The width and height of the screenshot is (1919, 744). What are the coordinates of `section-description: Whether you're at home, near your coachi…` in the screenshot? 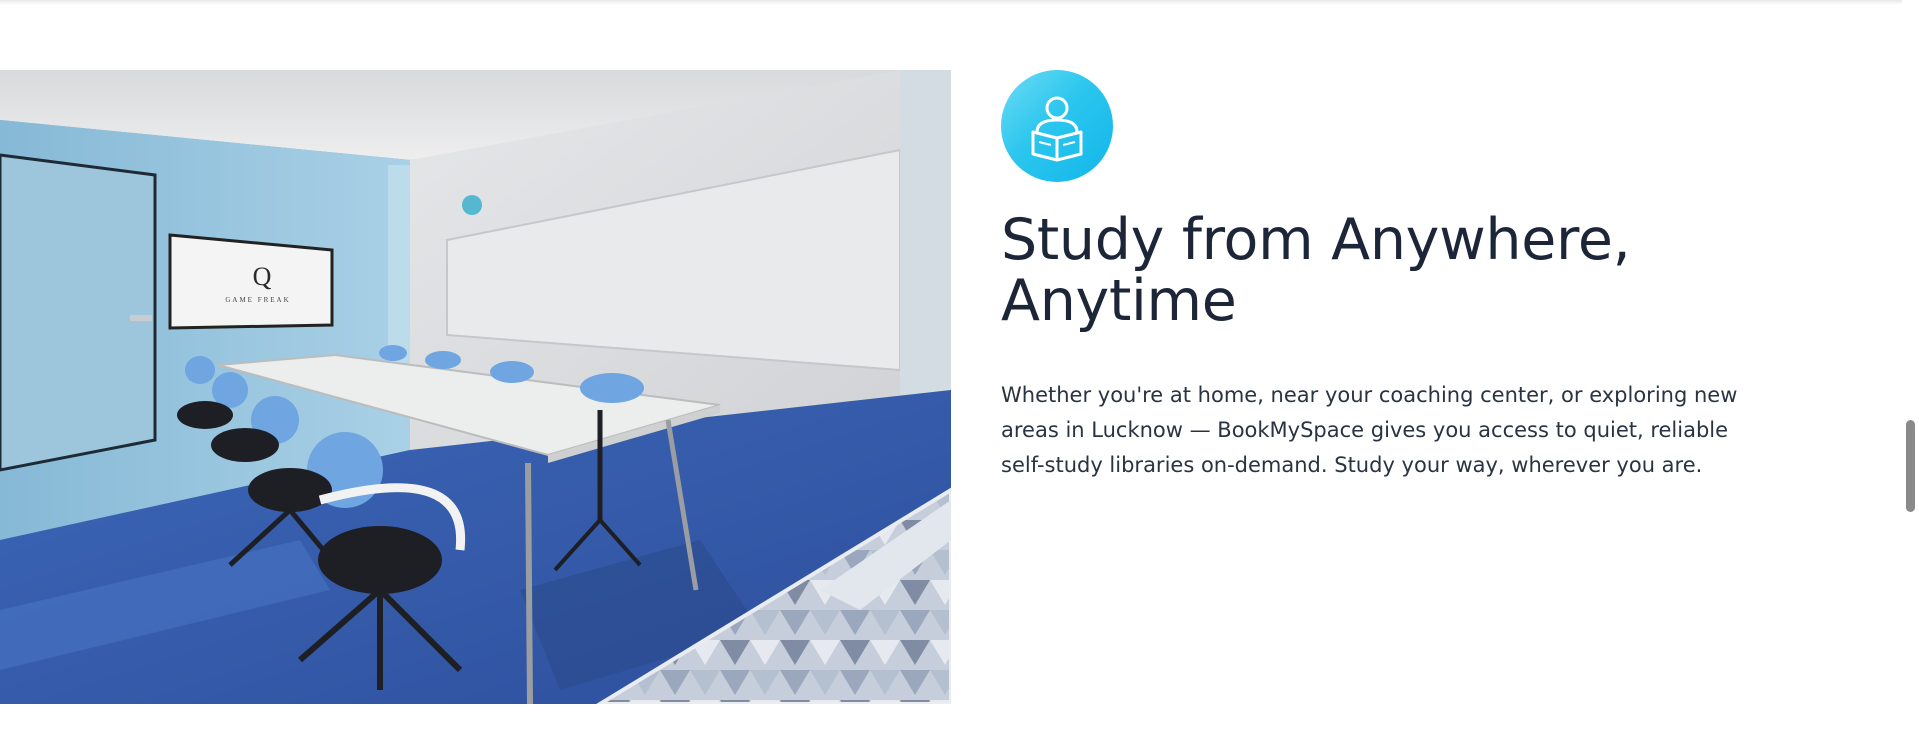 It's located at (1369, 430).